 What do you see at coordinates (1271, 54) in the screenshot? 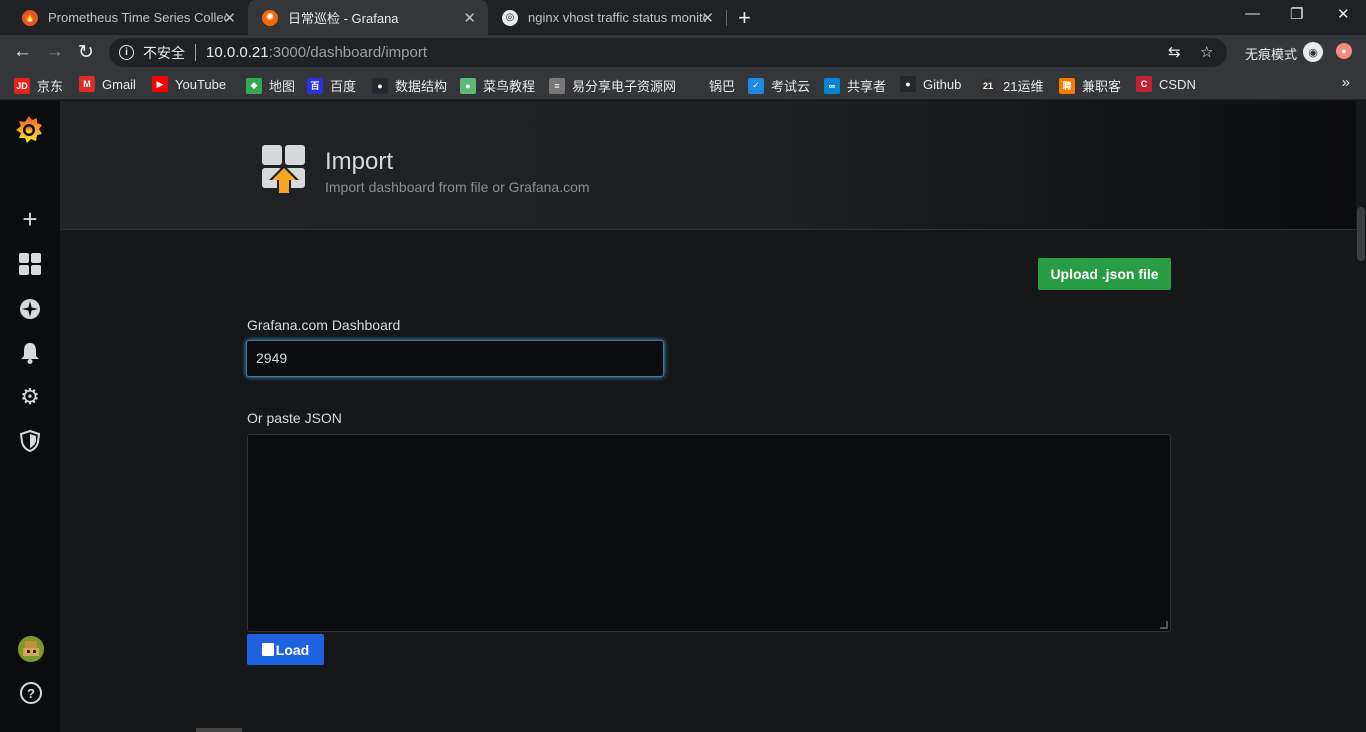
I see `incognito-label: 无痕模式` at bounding box center [1271, 54].